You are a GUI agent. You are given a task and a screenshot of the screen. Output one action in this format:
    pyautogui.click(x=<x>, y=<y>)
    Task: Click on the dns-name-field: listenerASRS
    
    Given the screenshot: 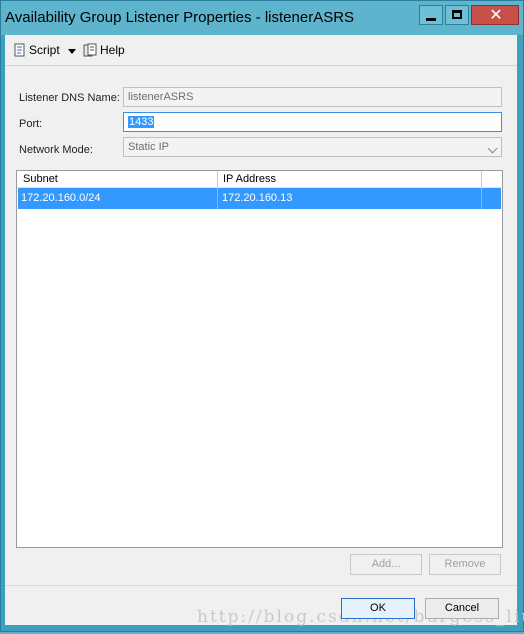 What is the action you would take?
    pyautogui.click(x=312, y=97)
    